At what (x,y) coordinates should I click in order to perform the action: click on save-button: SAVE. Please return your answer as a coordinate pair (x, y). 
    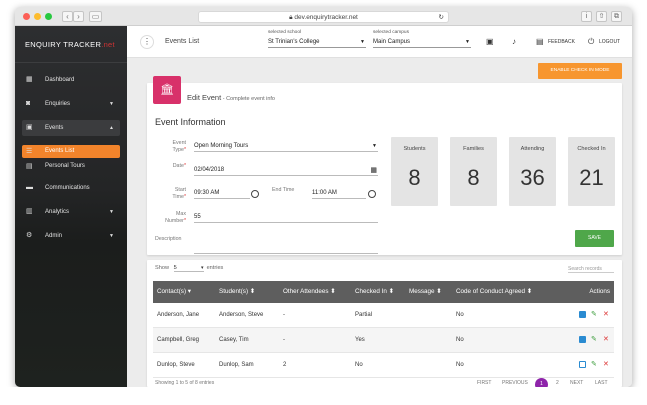
    Looking at the image, I should click on (594, 238).